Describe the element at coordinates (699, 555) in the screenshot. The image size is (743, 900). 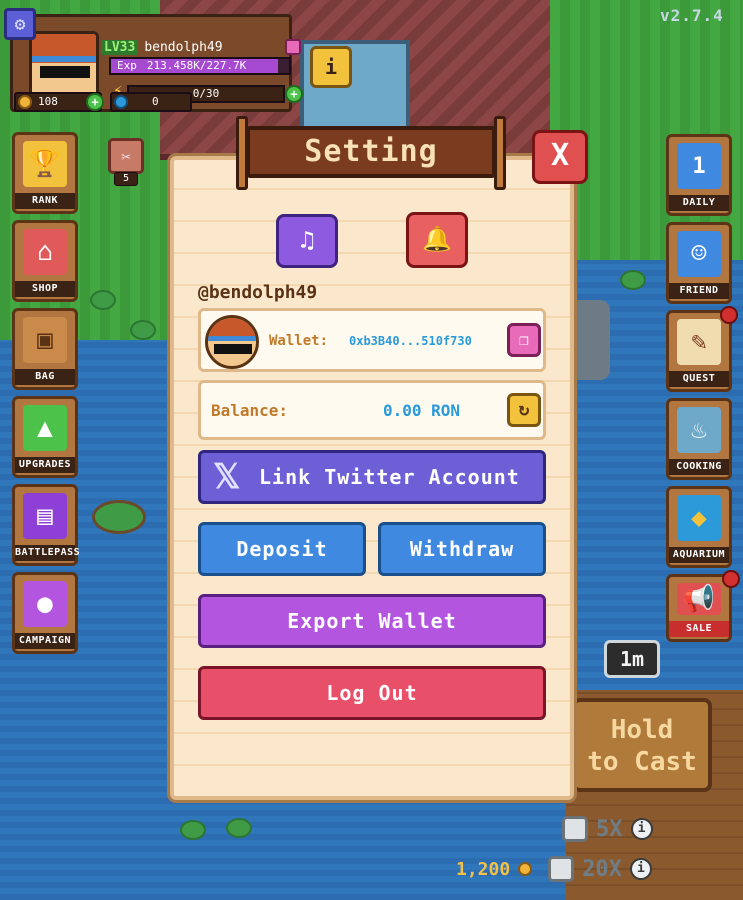
I see `aquarium-label: AQUARIUM` at that location.